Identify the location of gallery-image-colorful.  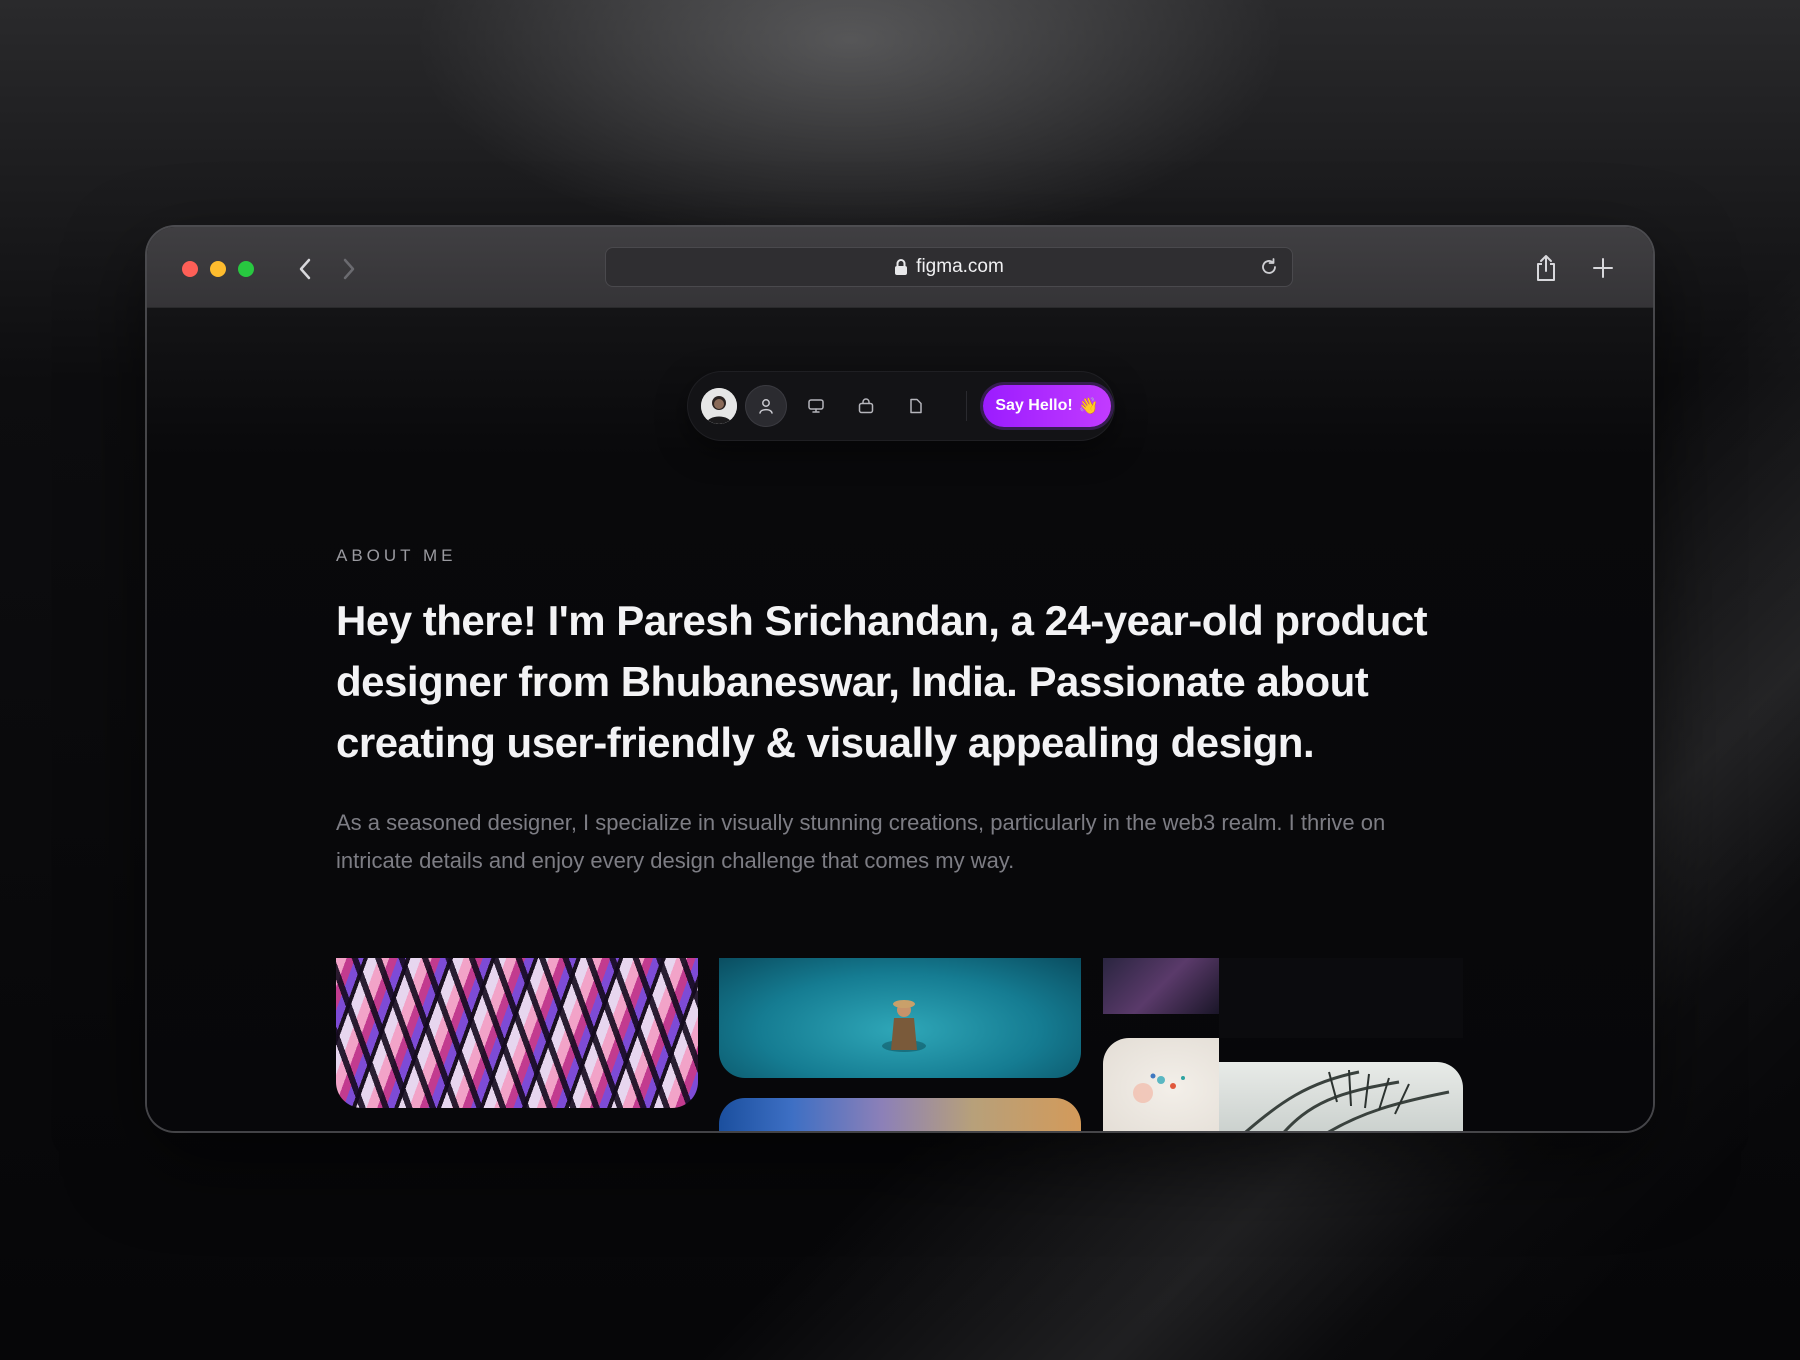
(900, 1114).